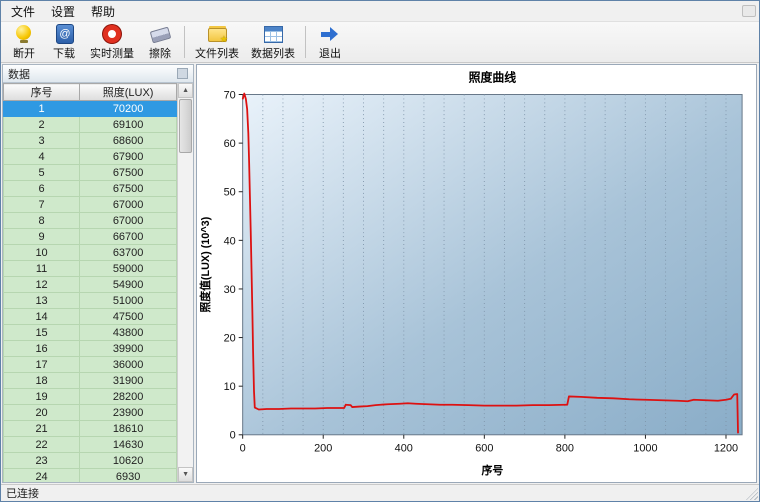  I want to click on table-row: 7 67000, so click(90, 204).